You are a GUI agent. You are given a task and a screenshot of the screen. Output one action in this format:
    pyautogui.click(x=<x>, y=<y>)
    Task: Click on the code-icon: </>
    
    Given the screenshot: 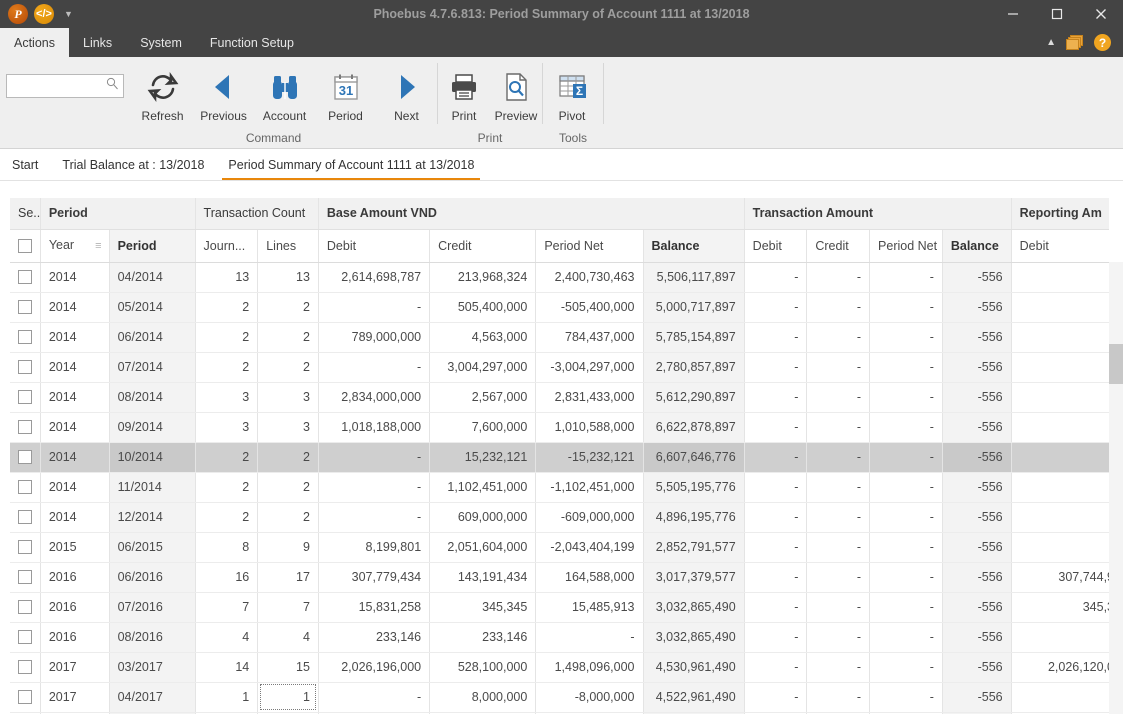 What is the action you would take?
    pyautogui.click(x=44, y=14)
    